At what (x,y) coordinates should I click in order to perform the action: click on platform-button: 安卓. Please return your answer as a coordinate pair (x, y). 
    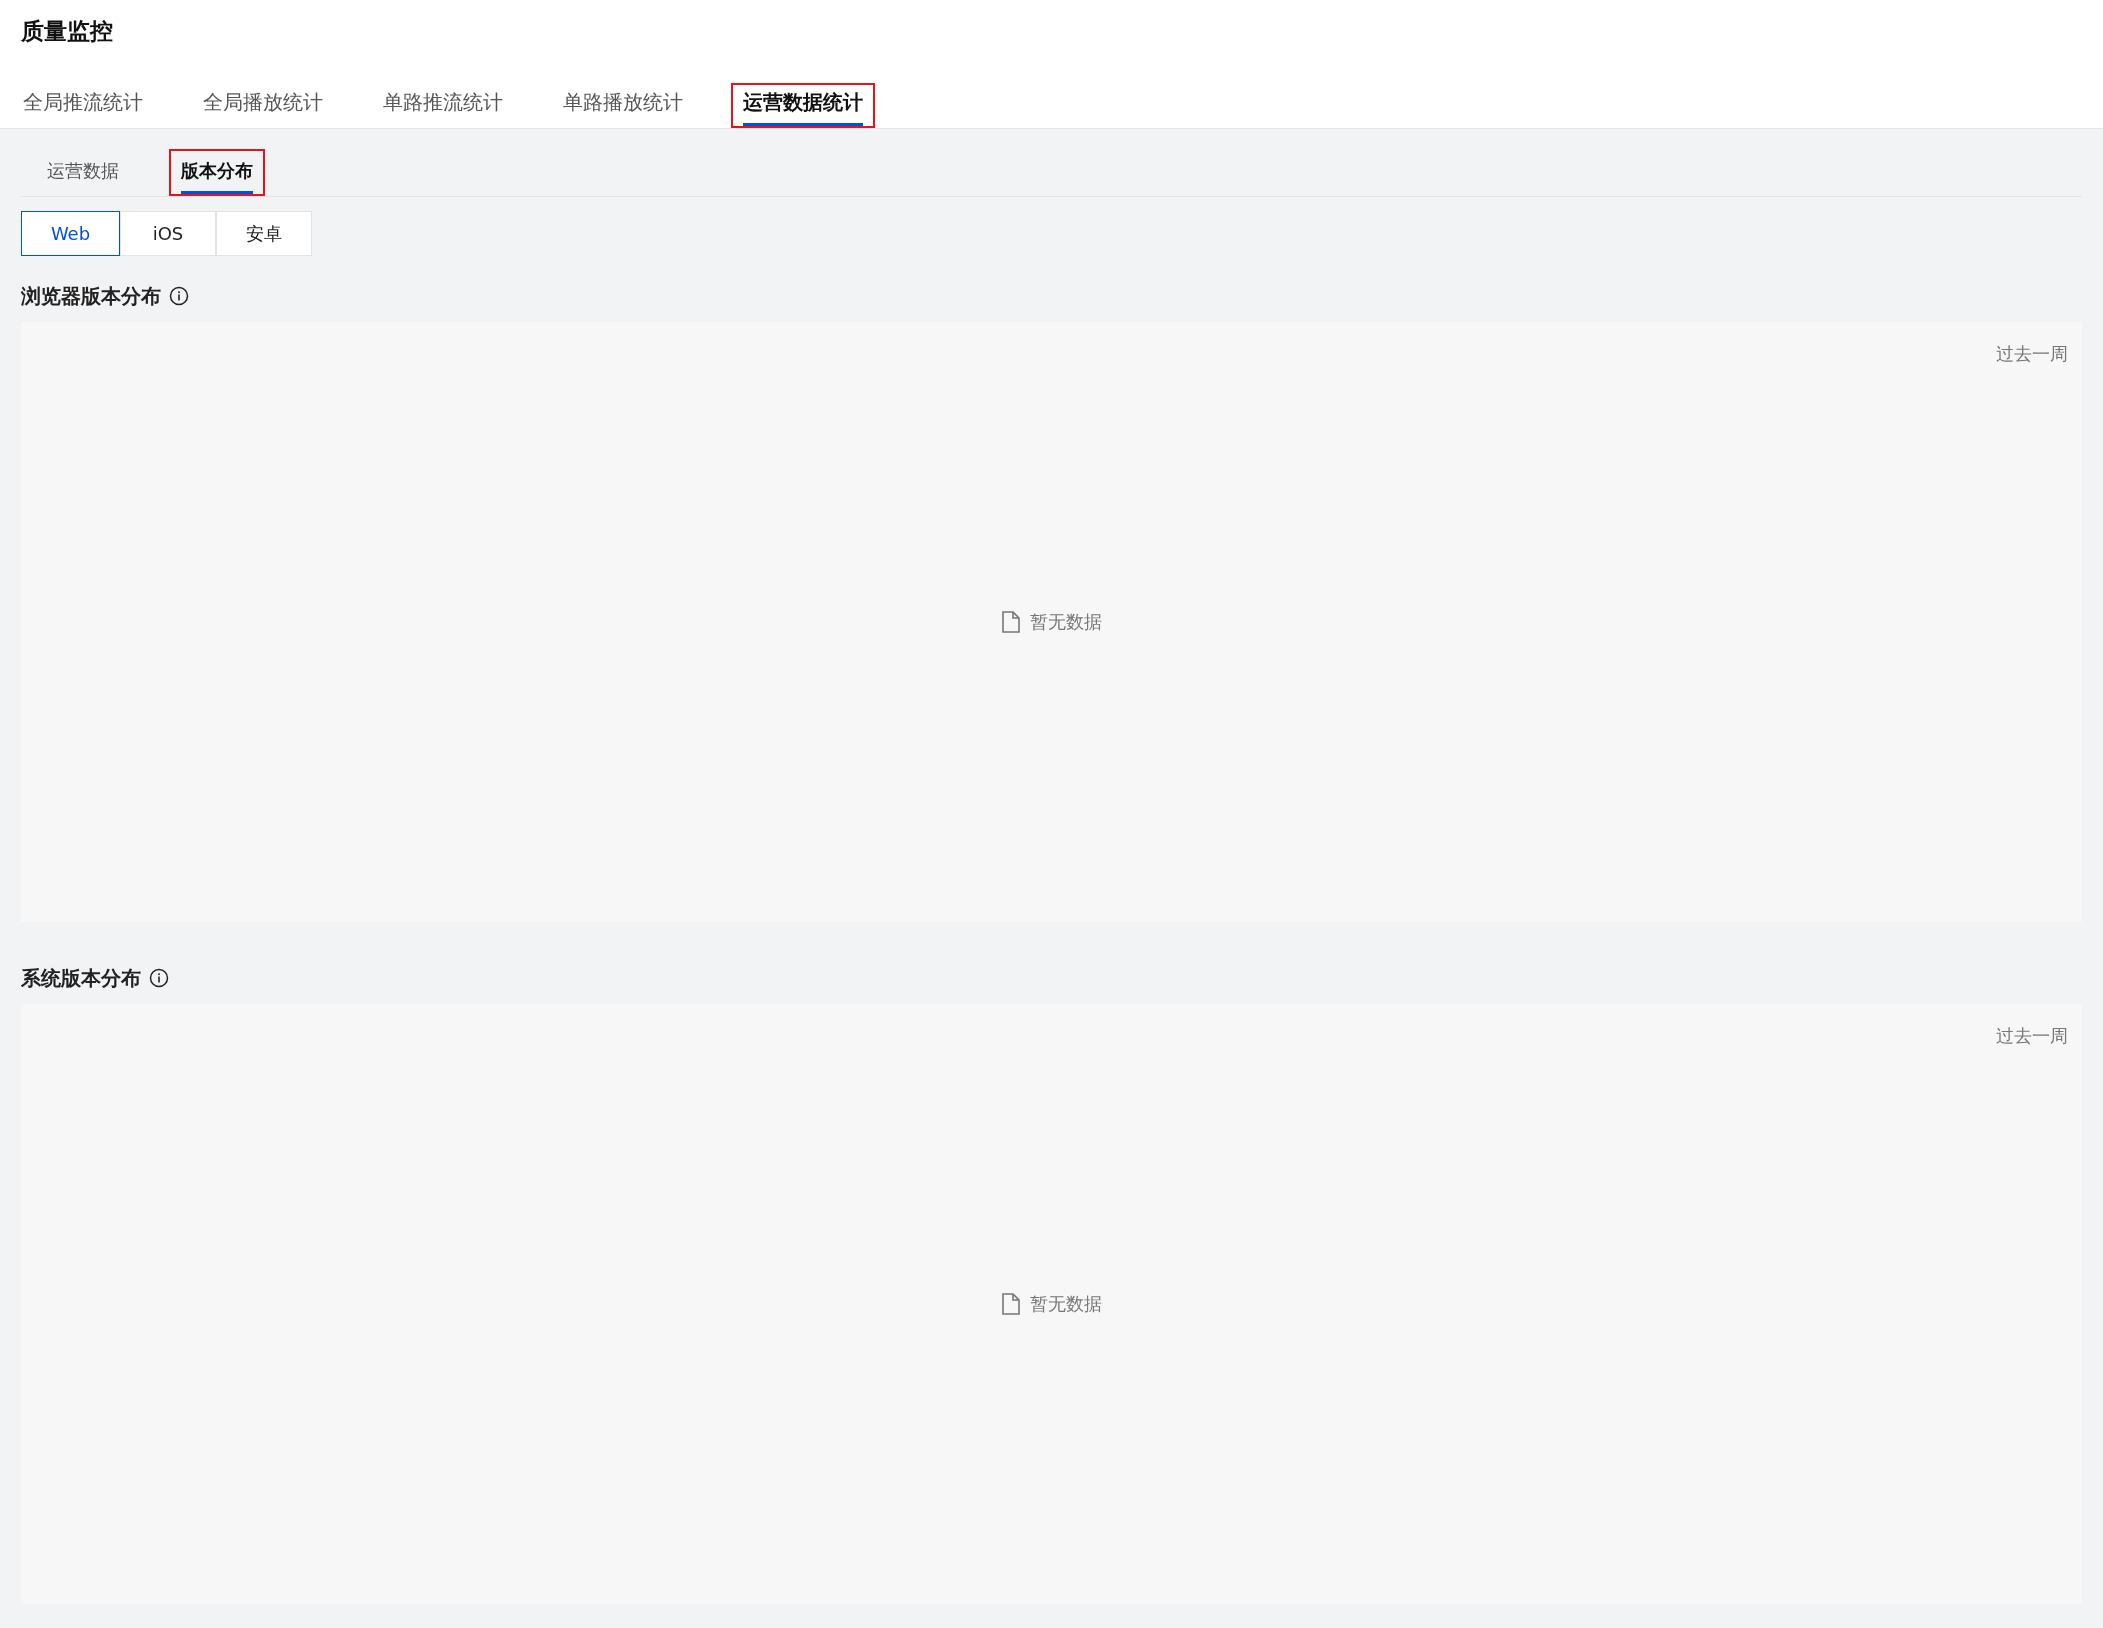
    Looking at the image, I should click on (264, 233).